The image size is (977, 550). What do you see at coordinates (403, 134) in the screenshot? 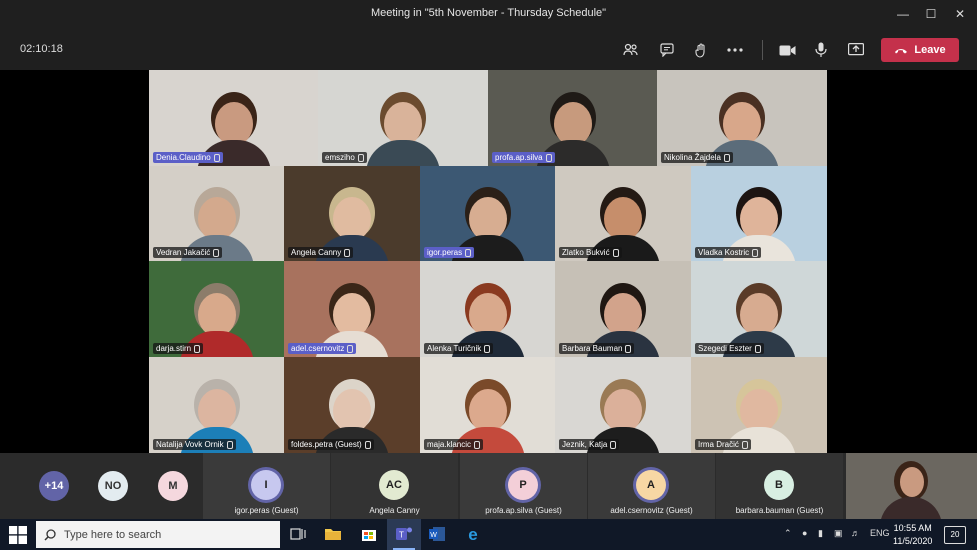
I see `participant-video` at bounding box center [403, 134].